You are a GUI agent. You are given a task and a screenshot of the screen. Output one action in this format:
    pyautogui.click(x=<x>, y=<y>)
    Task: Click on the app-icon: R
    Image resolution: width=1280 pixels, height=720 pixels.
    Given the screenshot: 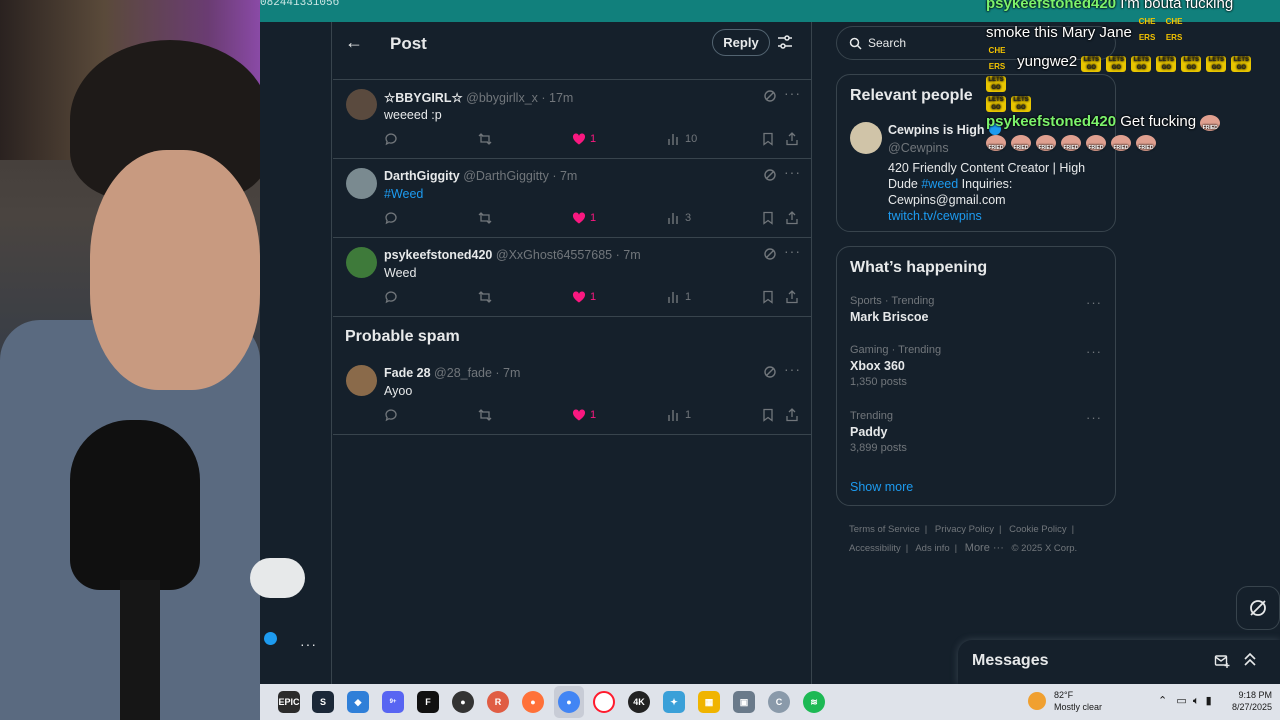 What is the action you would take?
    pyautogui.click(x=498, y=702)
    